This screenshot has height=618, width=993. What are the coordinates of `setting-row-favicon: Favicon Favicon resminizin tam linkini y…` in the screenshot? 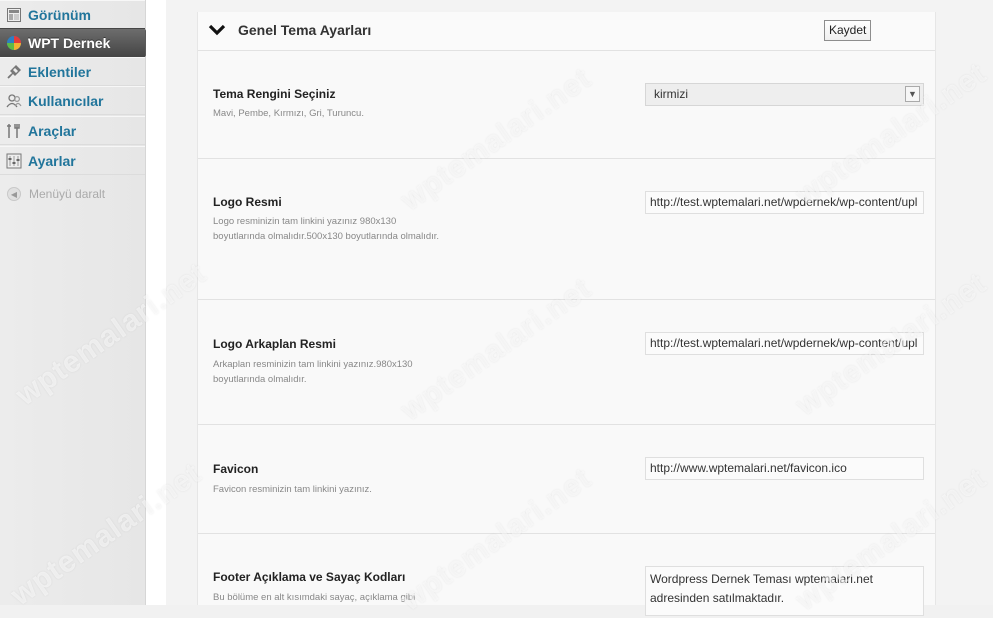 It's located at (566, 479).